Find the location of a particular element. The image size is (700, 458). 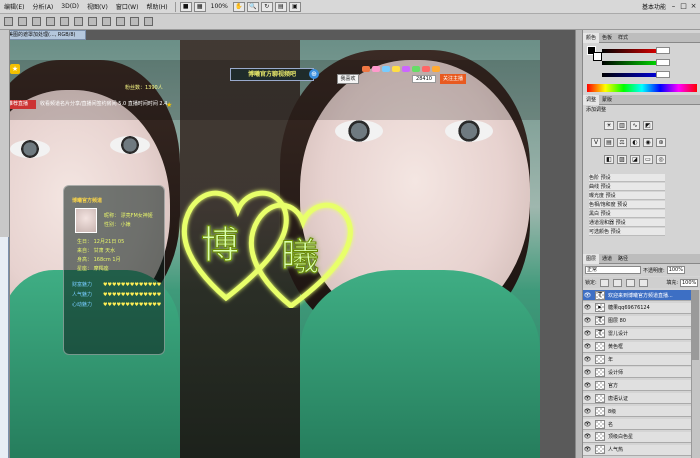

zoom-level: 100% is located at coordinates (219, 6).